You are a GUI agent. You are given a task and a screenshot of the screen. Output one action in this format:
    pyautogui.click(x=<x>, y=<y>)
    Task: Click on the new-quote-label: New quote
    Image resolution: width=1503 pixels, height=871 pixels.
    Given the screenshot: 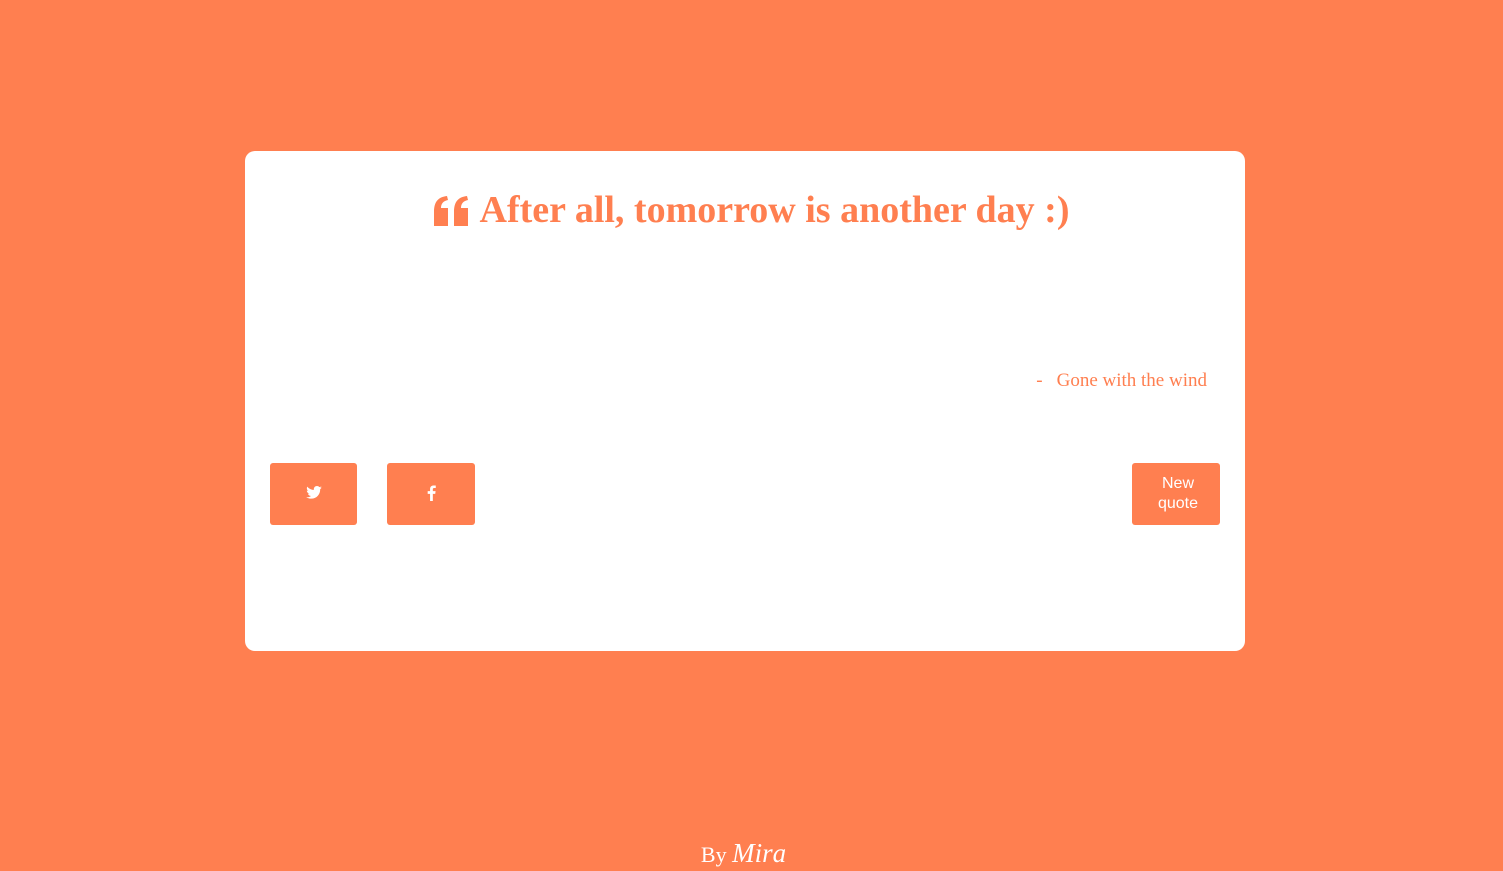 What is the action you would take?
    pyautogui.click(x=1178, y=493)
    